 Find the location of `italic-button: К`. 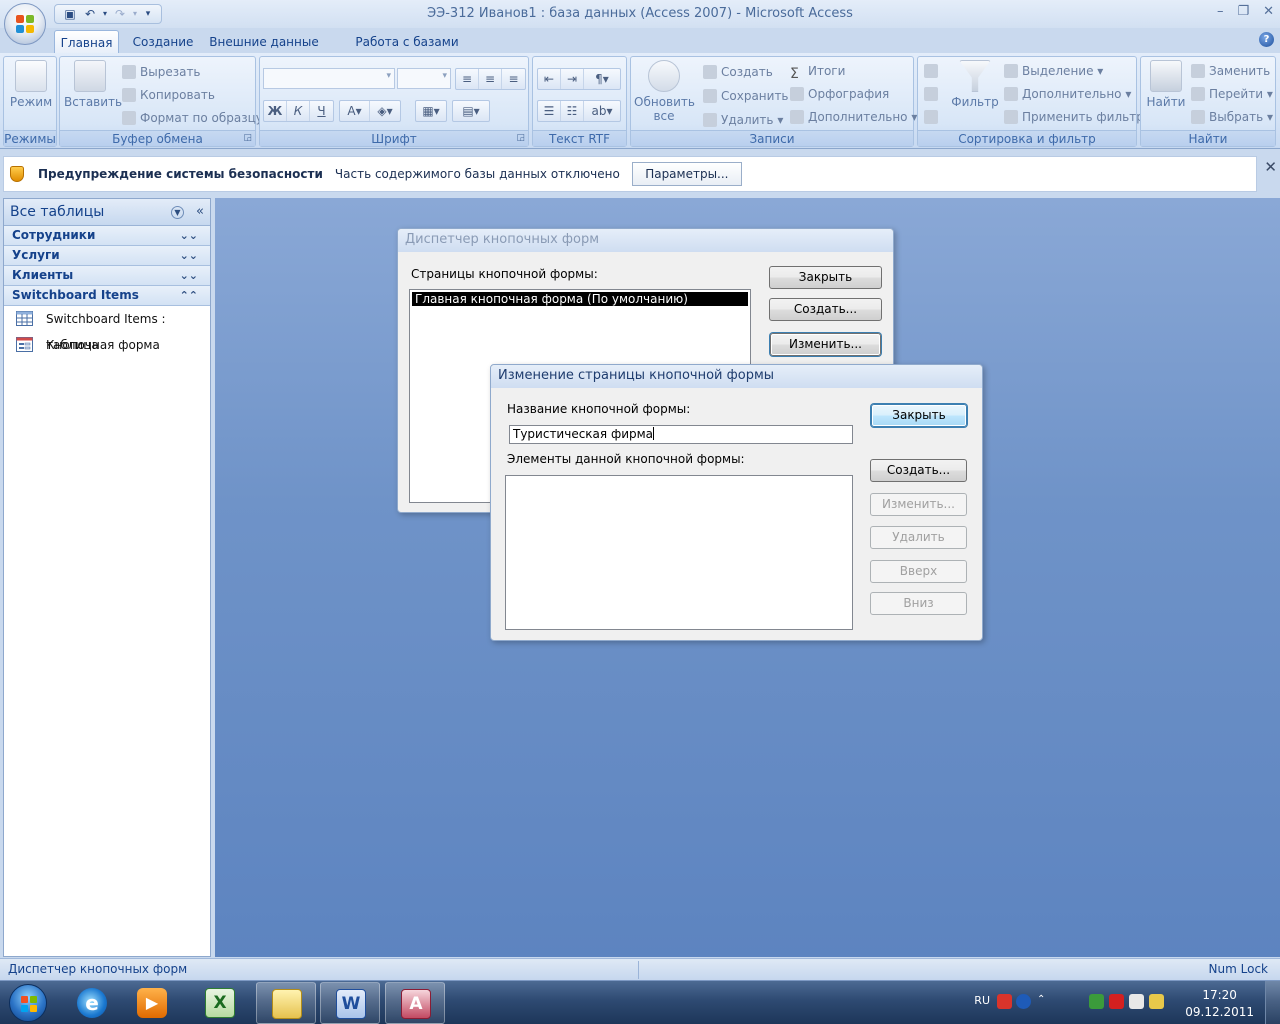

italic-button: К is located at coordinates (298, 111).